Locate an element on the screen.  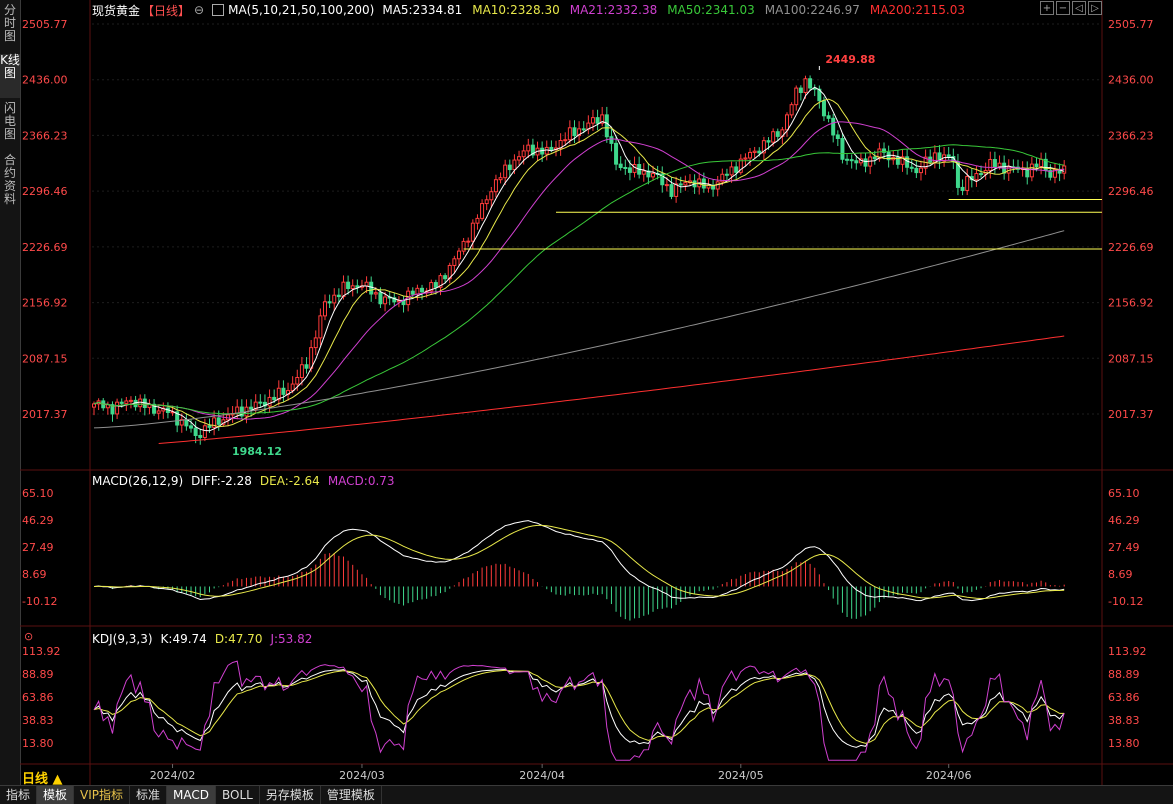
y-tick-left: 2505.77 is located at coordinates (45, 24).